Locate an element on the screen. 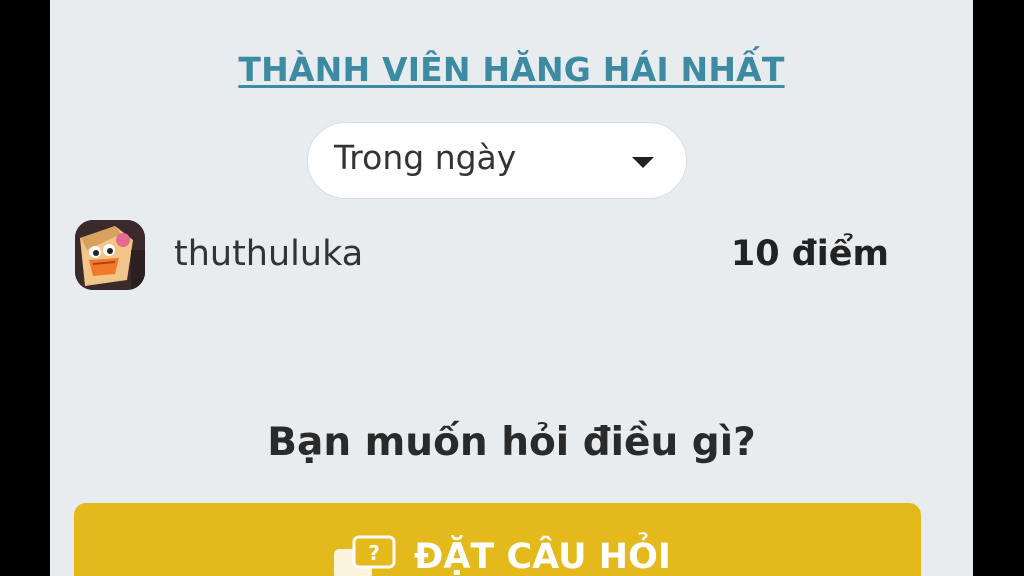  member-username: thuthuluka is located at coordinates (268, 254).